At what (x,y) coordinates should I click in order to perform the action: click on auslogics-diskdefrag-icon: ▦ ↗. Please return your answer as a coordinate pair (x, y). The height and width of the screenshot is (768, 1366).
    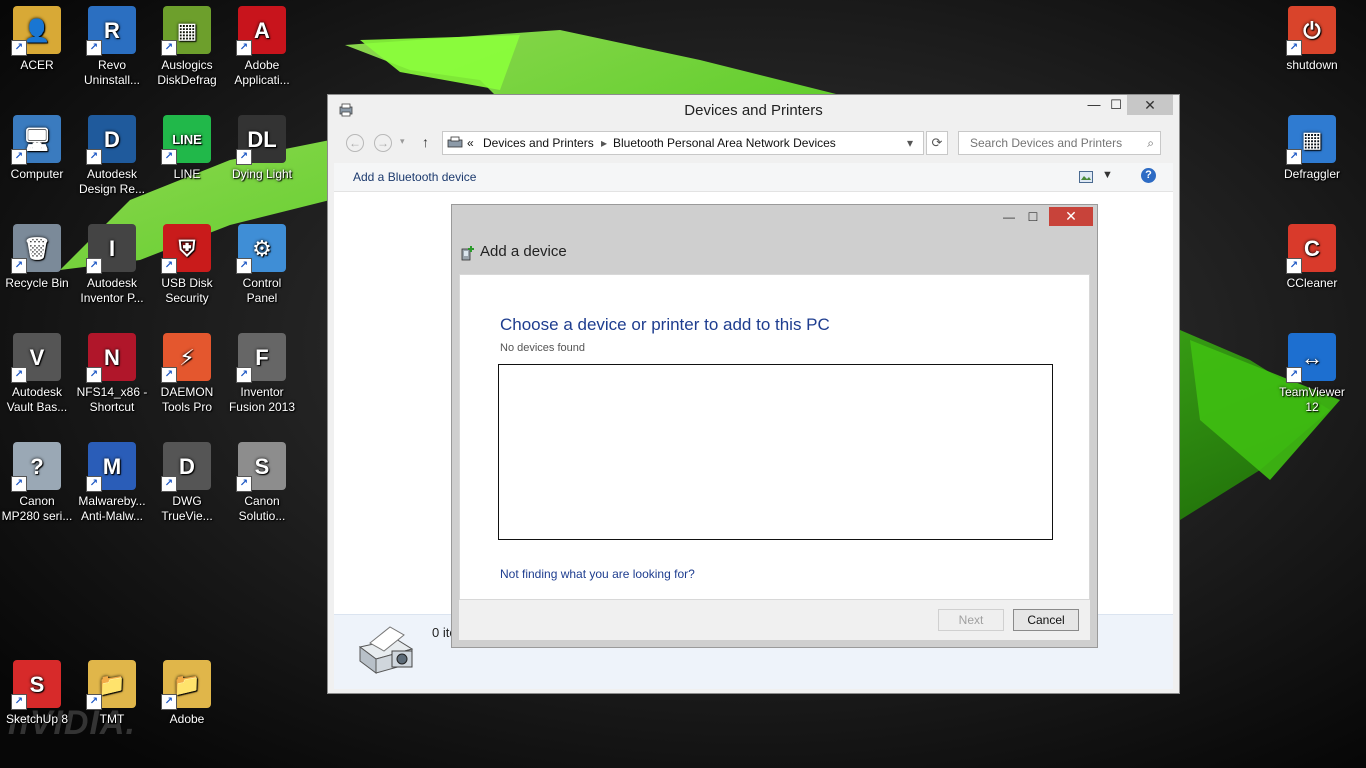
    Looking at the image, I should click on (186, 31).